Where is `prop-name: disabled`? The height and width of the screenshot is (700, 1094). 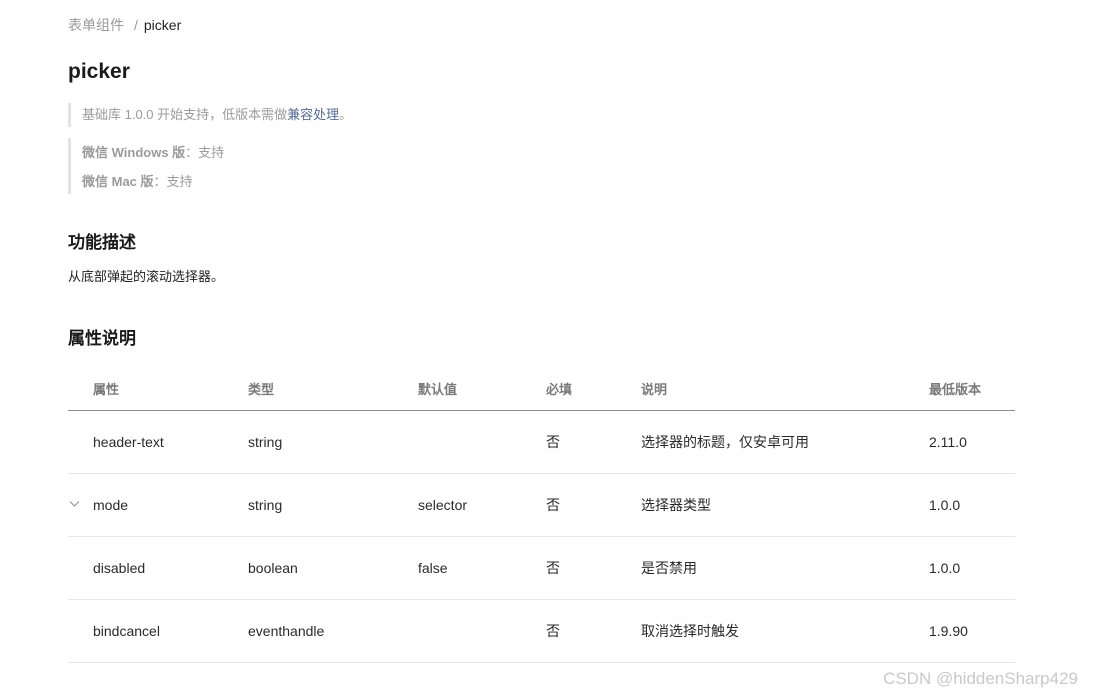
prop-name: disabled is located at coordinates (158, 568).